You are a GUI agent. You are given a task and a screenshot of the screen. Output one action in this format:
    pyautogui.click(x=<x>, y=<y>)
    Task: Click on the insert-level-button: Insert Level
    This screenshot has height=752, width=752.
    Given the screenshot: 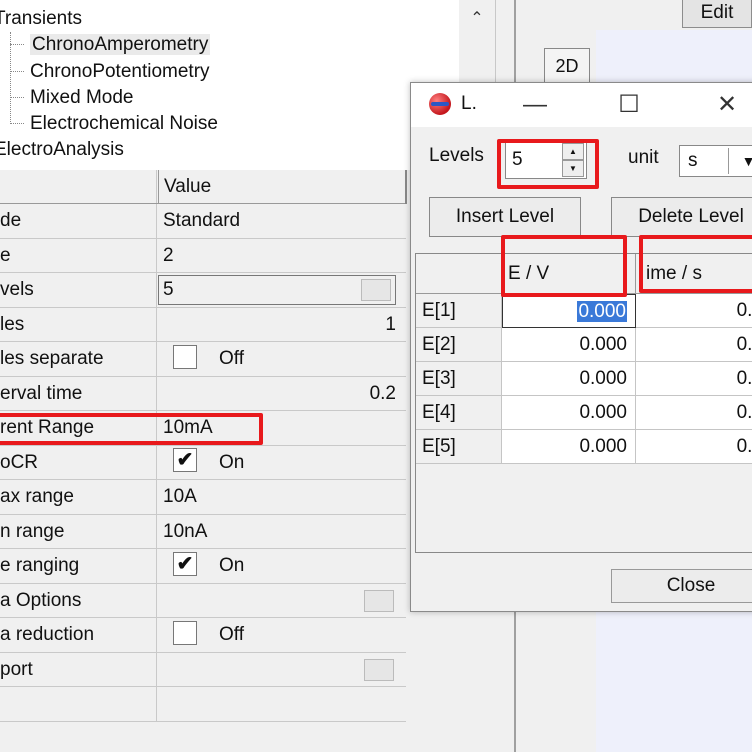 What is the action you would take?
    pyautogui.click(x=505, y=217)
    